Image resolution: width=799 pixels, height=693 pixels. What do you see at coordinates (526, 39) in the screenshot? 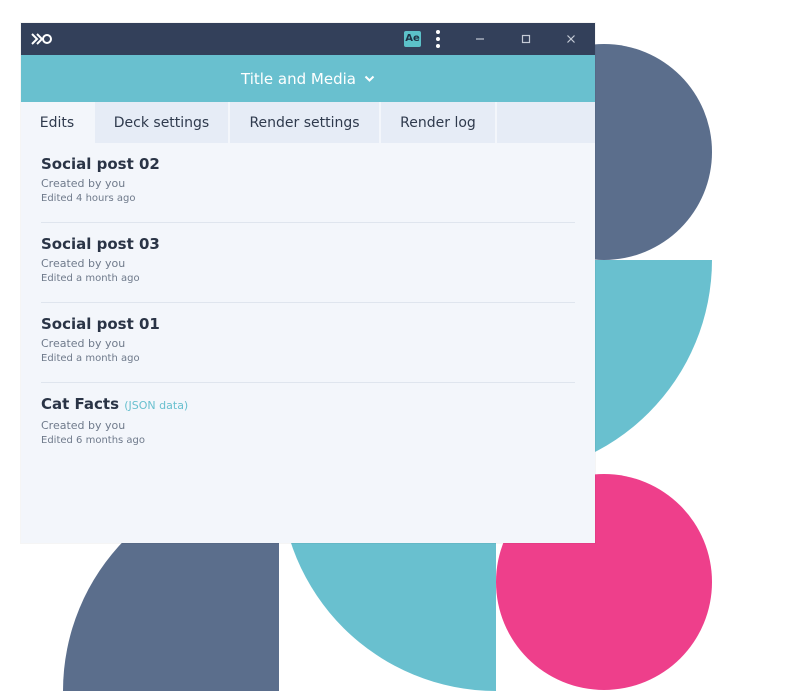
I see `maximize-icon` at bounding box center [526, 39].